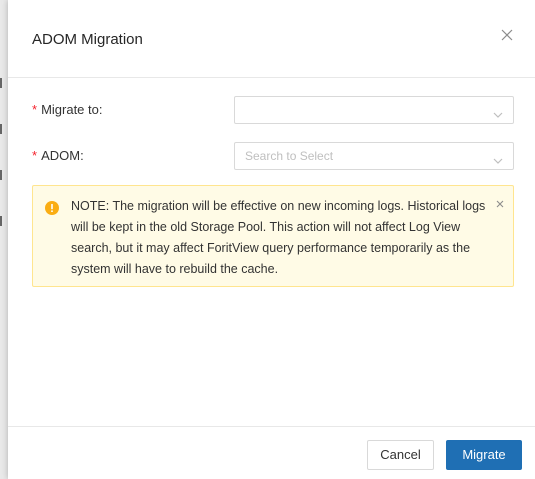 The width and height of the screenshot is (535, 479). What do you see at coordinates (271, 452) in the screenshot?
I see `dialog-footer: Cancel Migrate` at bounding box center [271, 452].